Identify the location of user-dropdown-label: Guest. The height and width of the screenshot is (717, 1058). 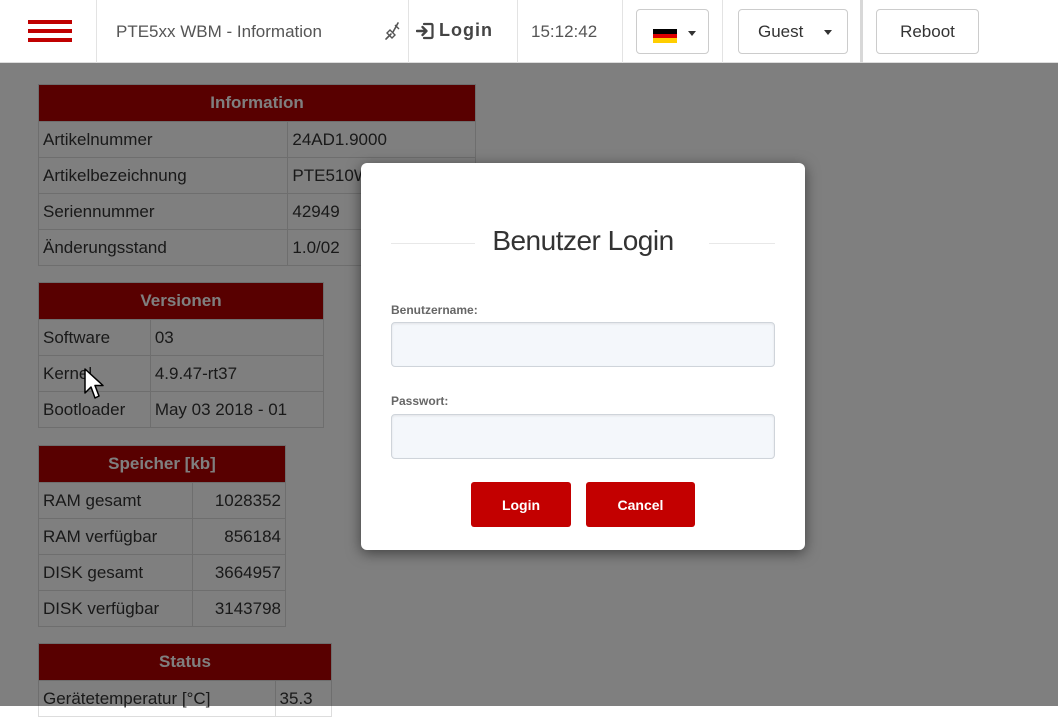
(781, 31).